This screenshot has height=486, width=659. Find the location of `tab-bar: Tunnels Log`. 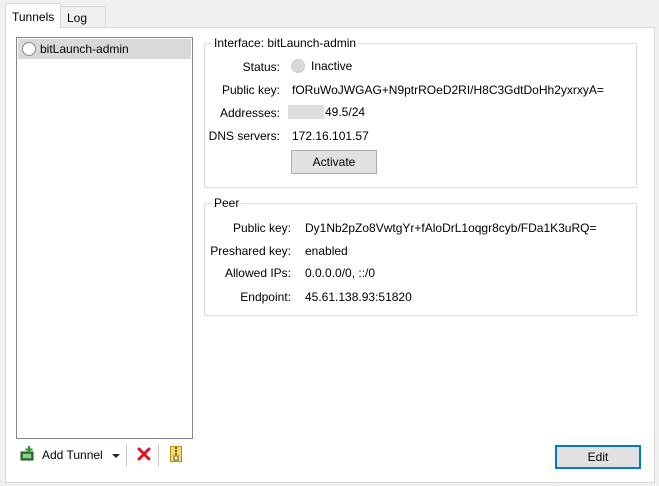

tab-bar: Tunnels Log is located at coordinates (329, 14).